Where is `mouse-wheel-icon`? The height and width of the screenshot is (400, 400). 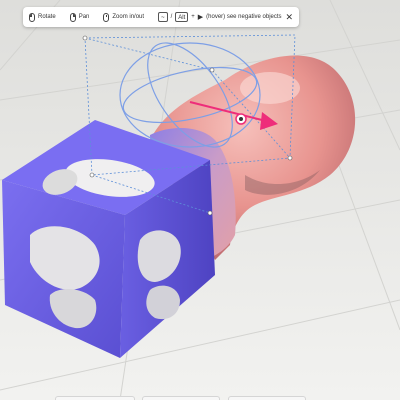 mouse-wheel-icon is located at coordinates (106, 17).